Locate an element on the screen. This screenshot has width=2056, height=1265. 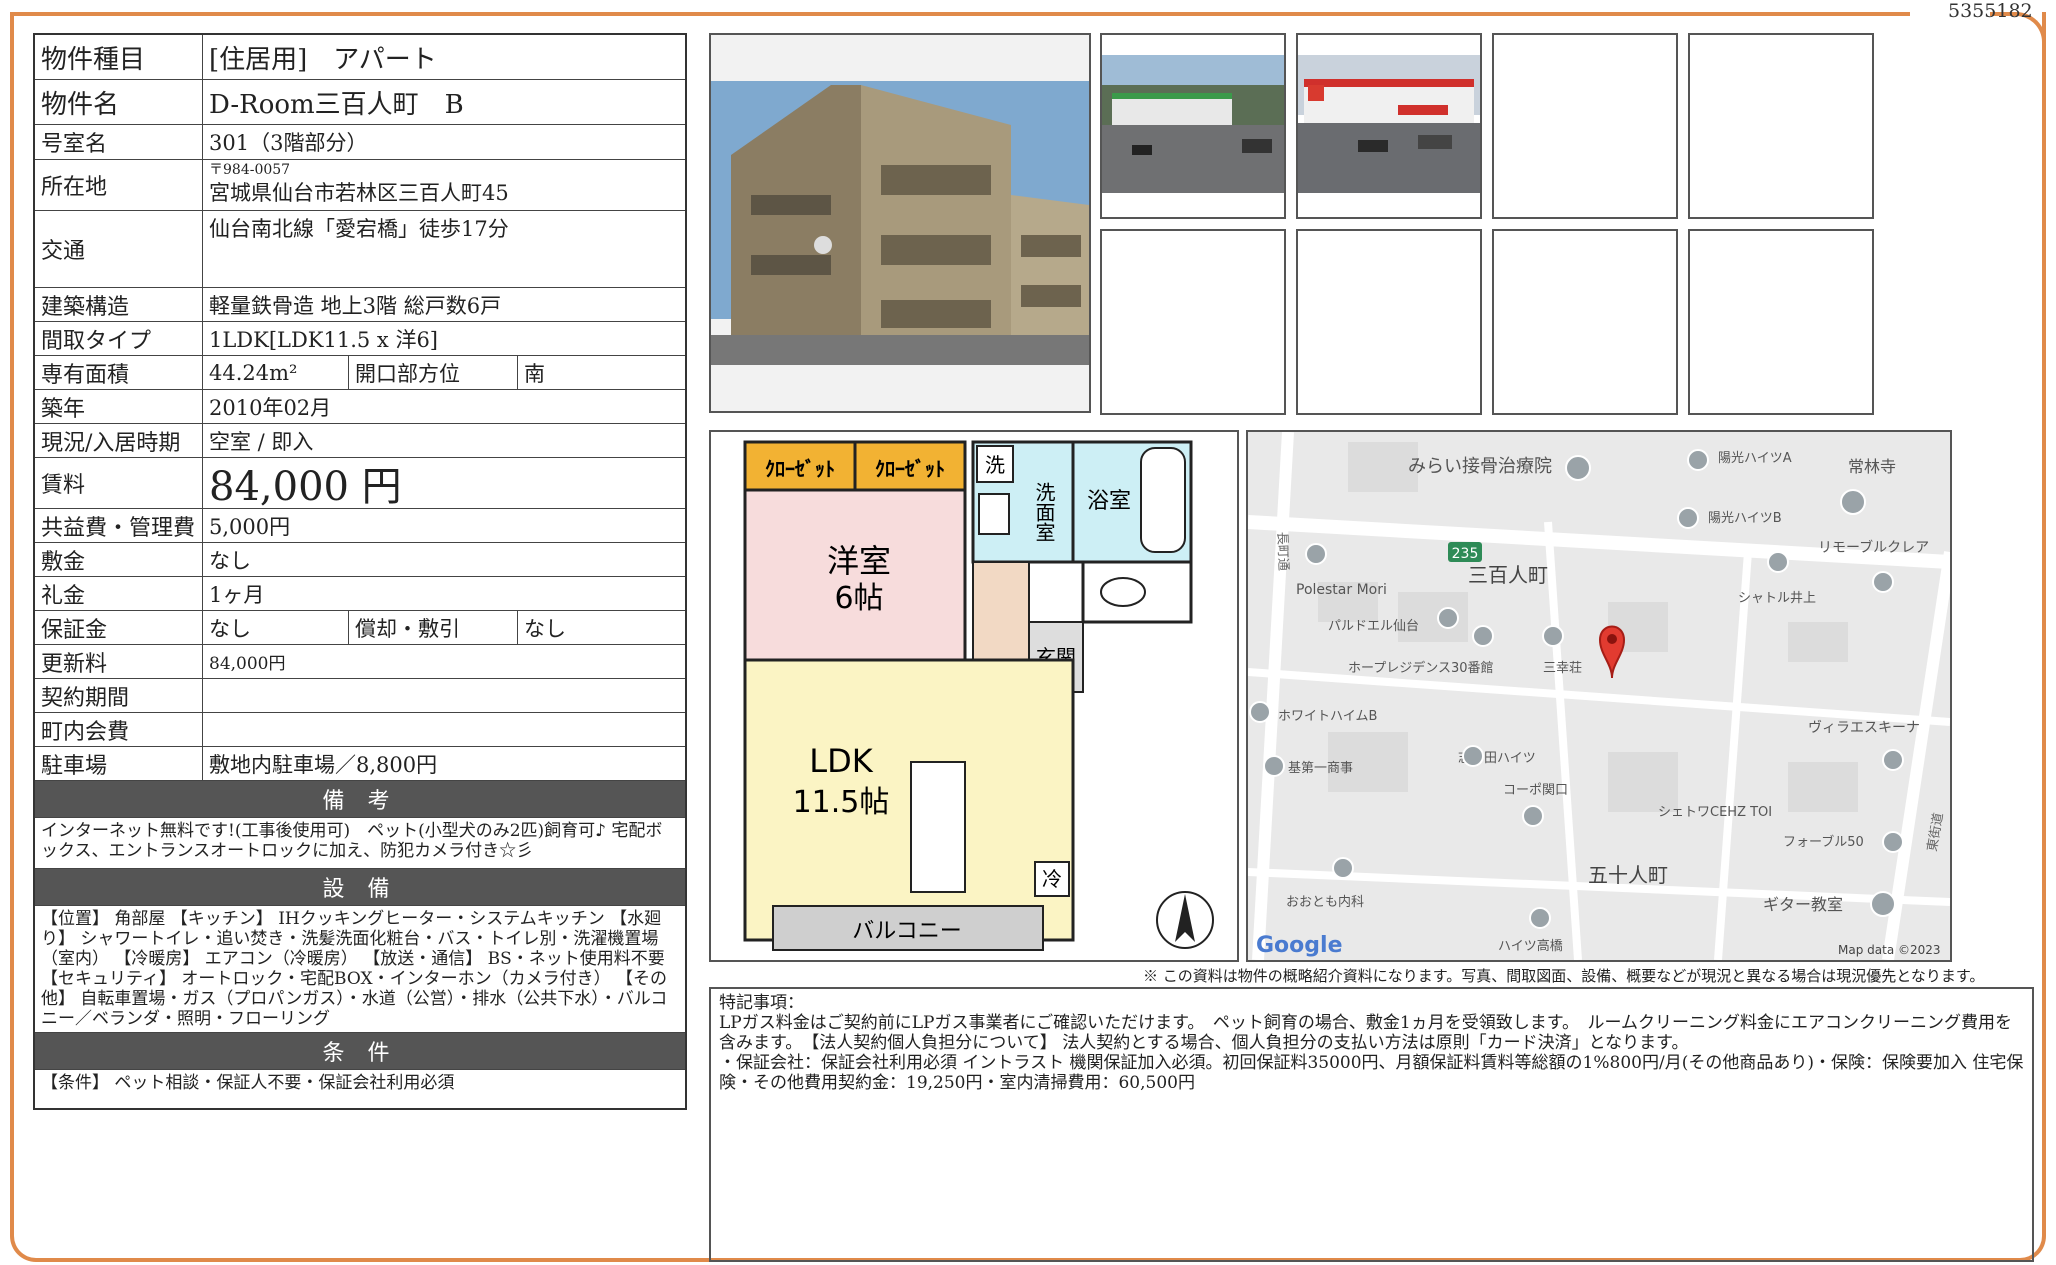
convenience-store-photo is located at coordinates (1193, 124).